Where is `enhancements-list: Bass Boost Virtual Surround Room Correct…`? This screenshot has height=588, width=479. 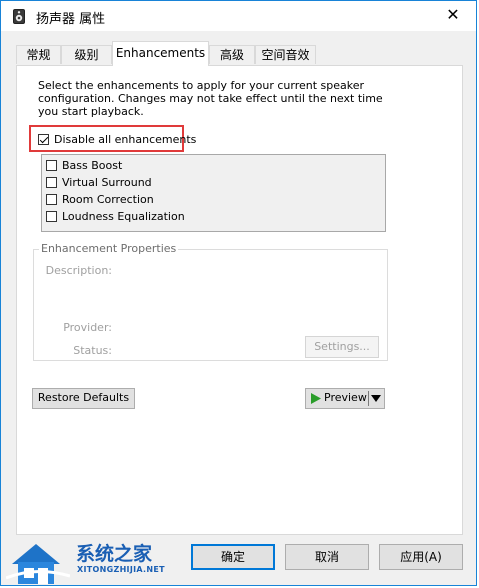 enhancements-list: Bass Boost Virtual Surround Room Correct… is located at coordinates (213, 193).